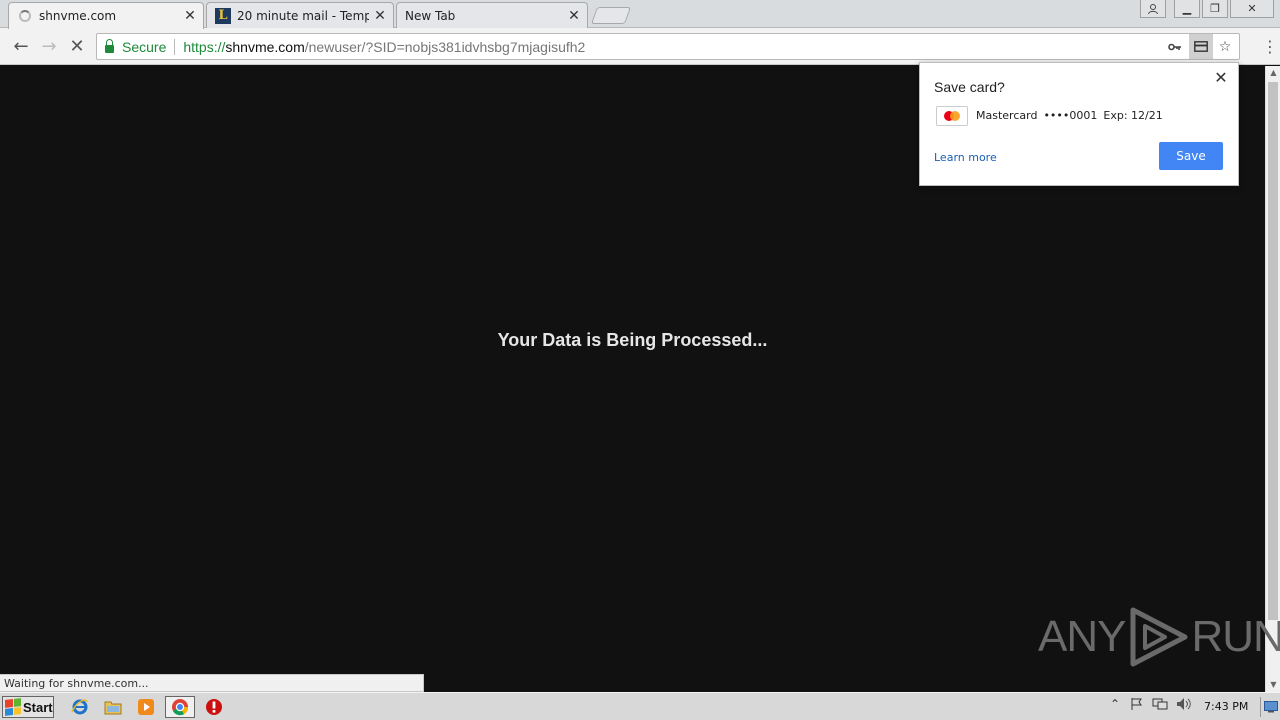 The width and height of the screenshot is (1280, 720). I want to click on back-icon: ←, so click(21, 47).